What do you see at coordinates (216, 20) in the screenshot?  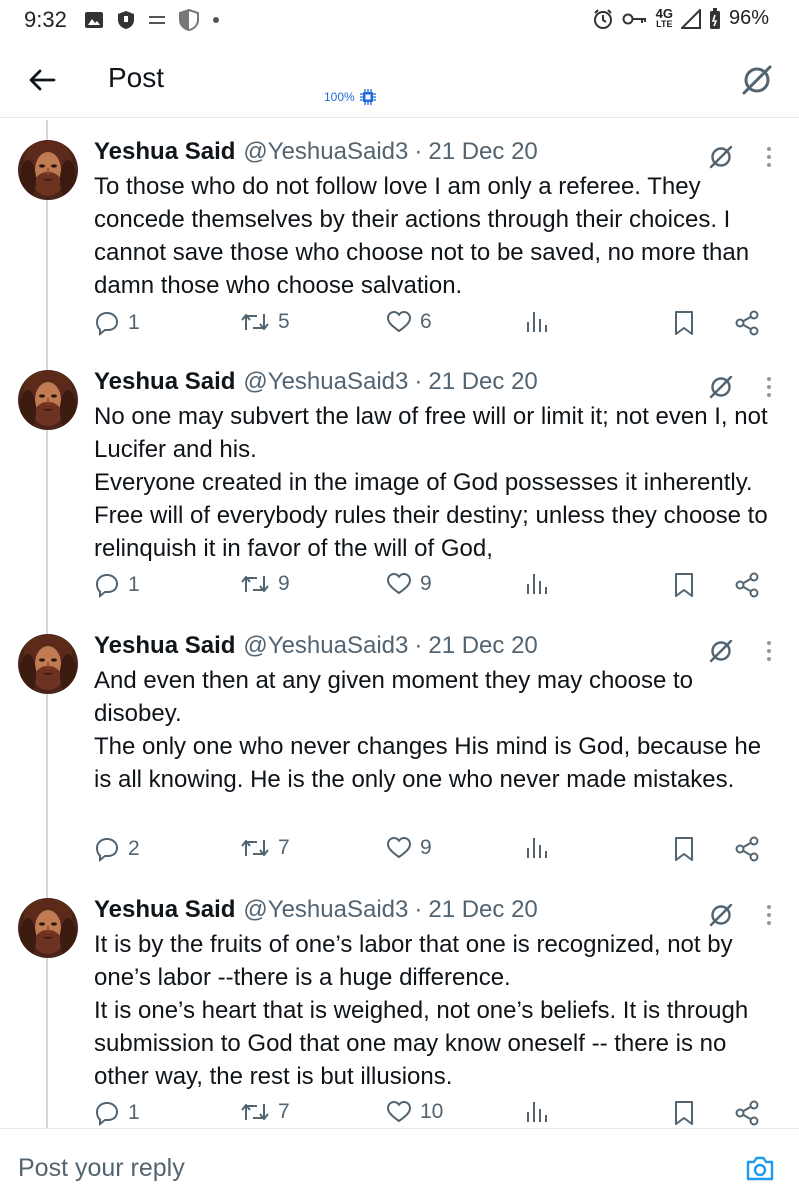 I see `dot-icon` at bounding box center [216, 20].